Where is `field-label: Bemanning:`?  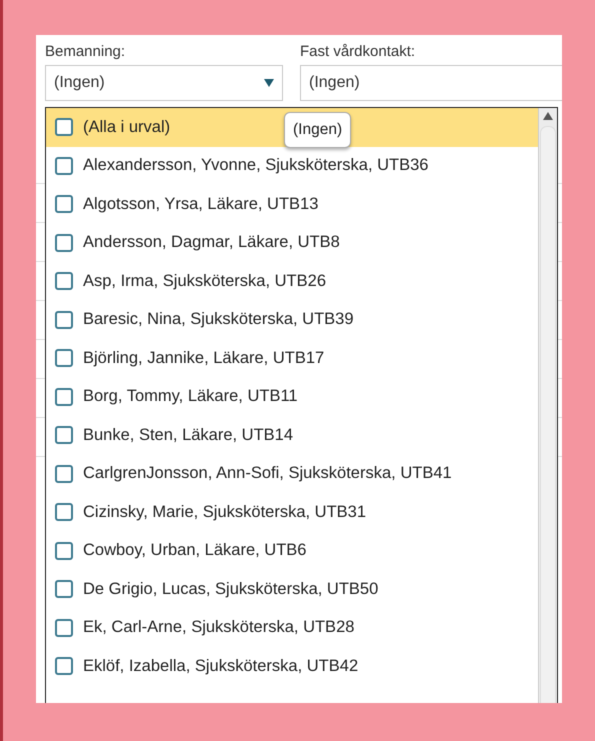
field-label: Bemanning: is located at coordinates (85, 51).